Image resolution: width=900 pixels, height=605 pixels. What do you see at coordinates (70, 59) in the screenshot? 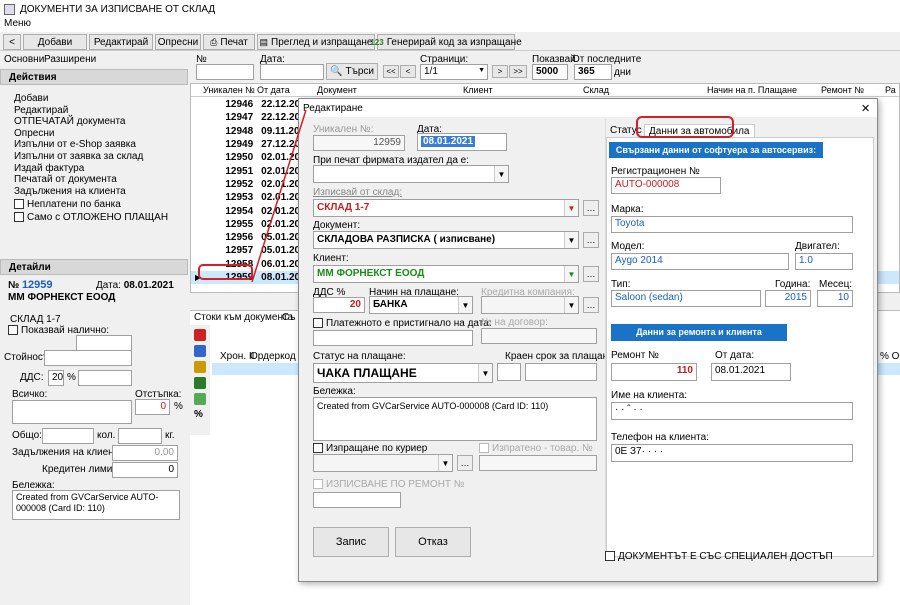
I see `tab-extended: Разширени` at bounding box center [70, 59].